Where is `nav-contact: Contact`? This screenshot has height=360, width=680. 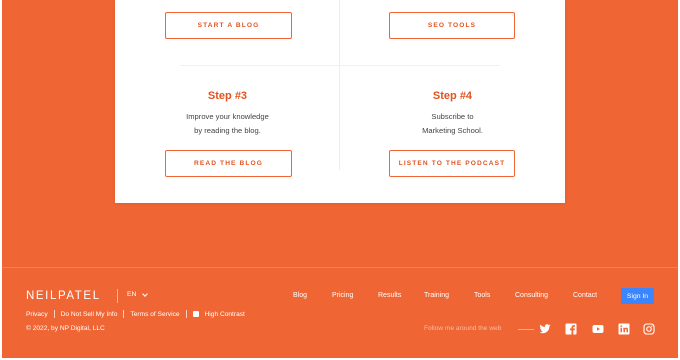
nav-contact: Contact is located at coordinates (585, 295).